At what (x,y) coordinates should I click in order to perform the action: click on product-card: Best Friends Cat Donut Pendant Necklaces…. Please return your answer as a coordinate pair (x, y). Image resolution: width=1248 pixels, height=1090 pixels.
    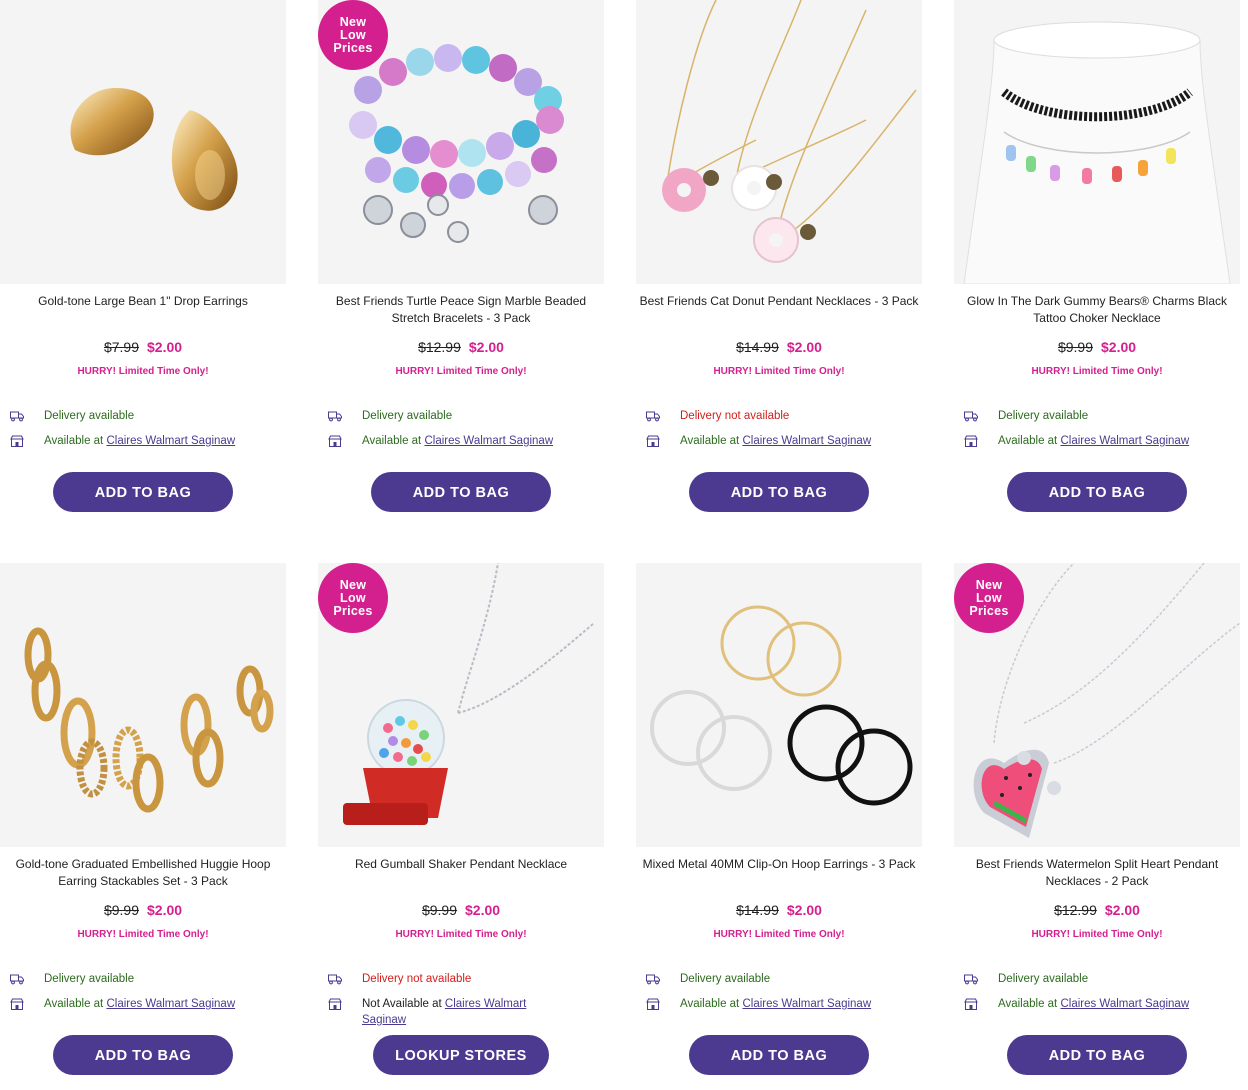
    Looking at the image, I should click on (779, 270).